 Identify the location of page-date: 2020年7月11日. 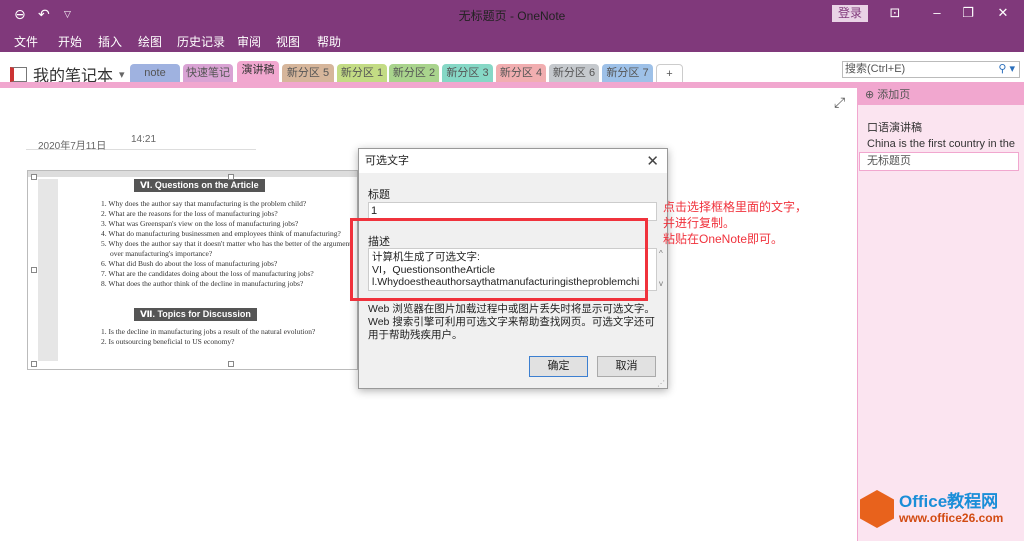
(72, 146).